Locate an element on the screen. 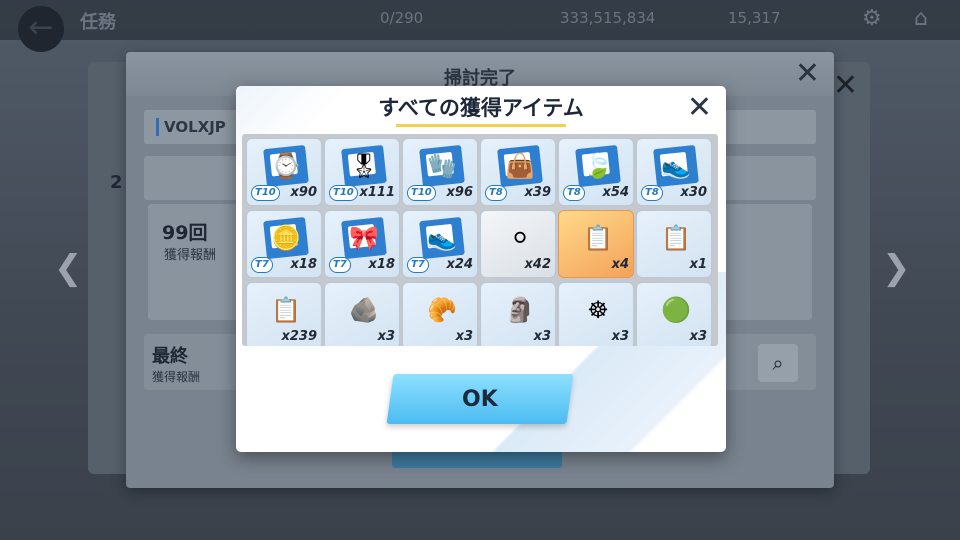 The width and height of the screenshot is (960, 540). item-slot: 🎀 T7 x18 is located at coordinates (362, 244).